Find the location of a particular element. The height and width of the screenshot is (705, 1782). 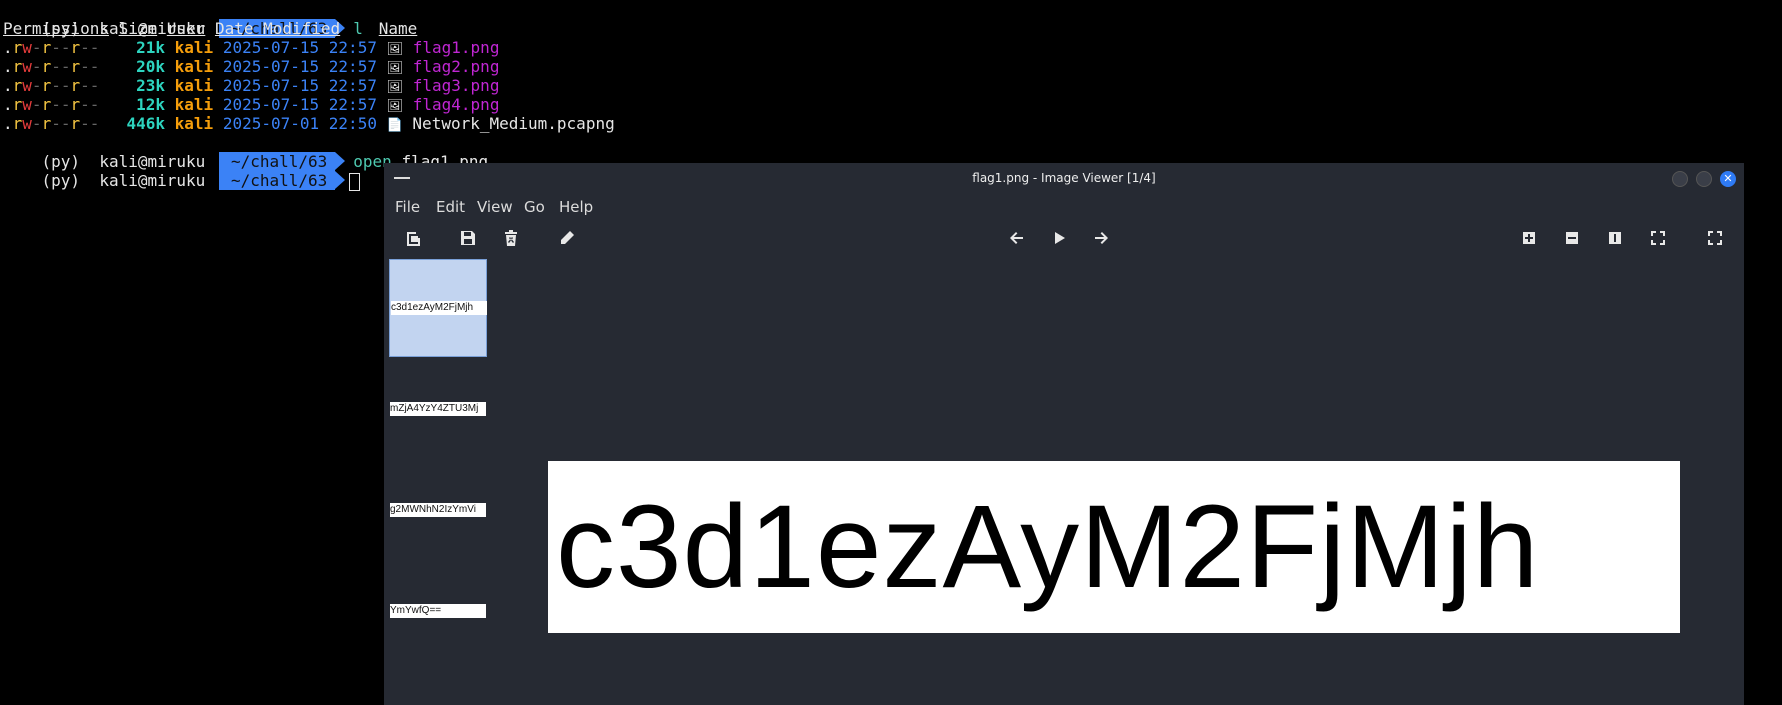

header-user: User is located at coordinates (186, 28).